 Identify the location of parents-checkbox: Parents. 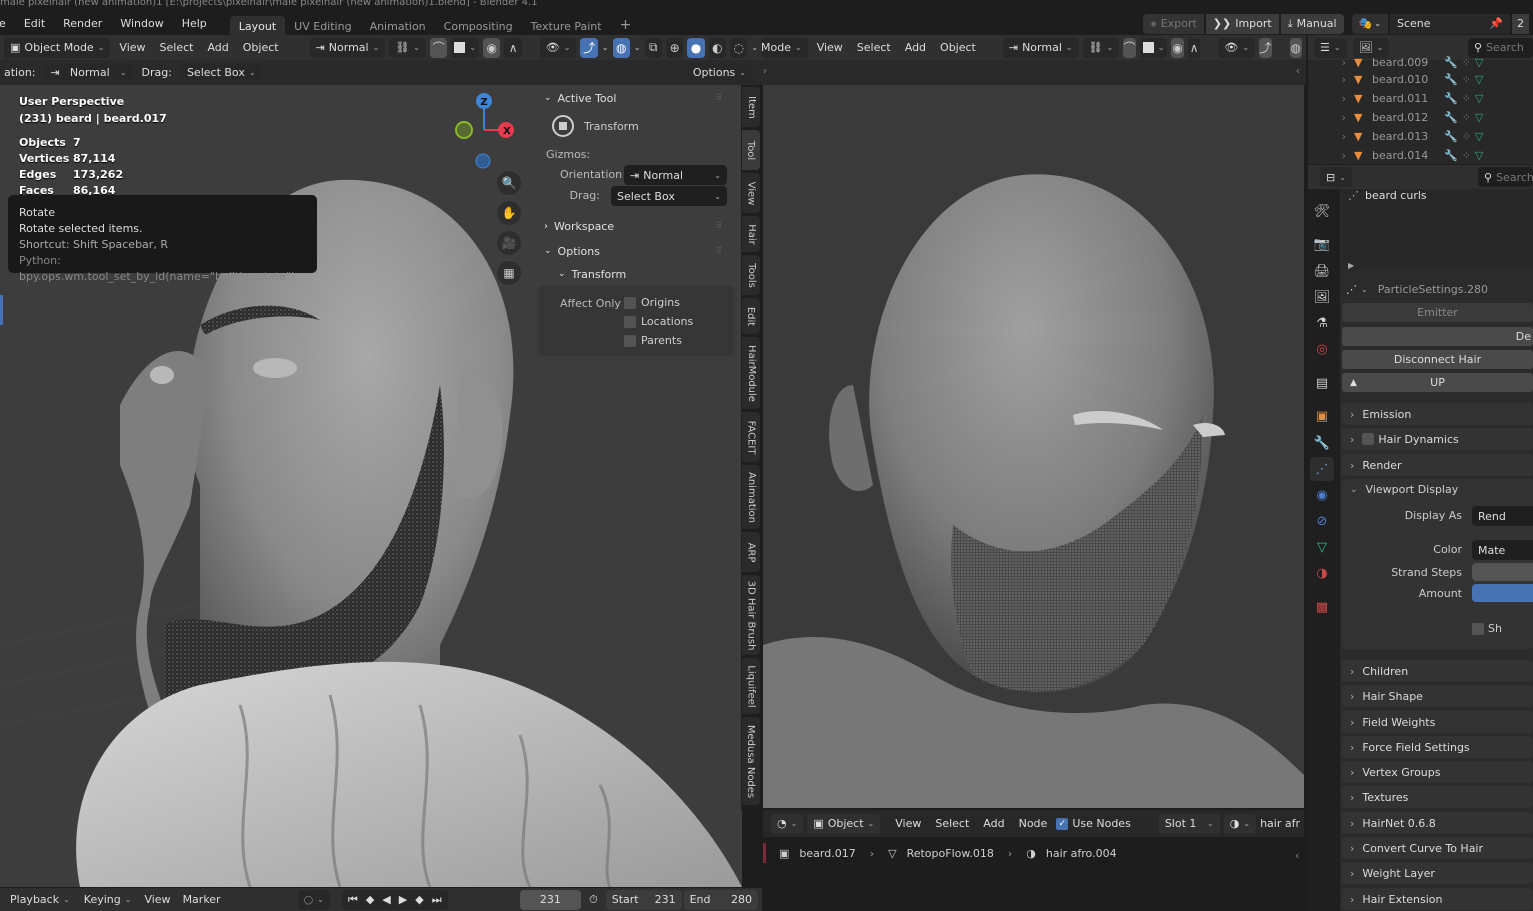
(653, 340).